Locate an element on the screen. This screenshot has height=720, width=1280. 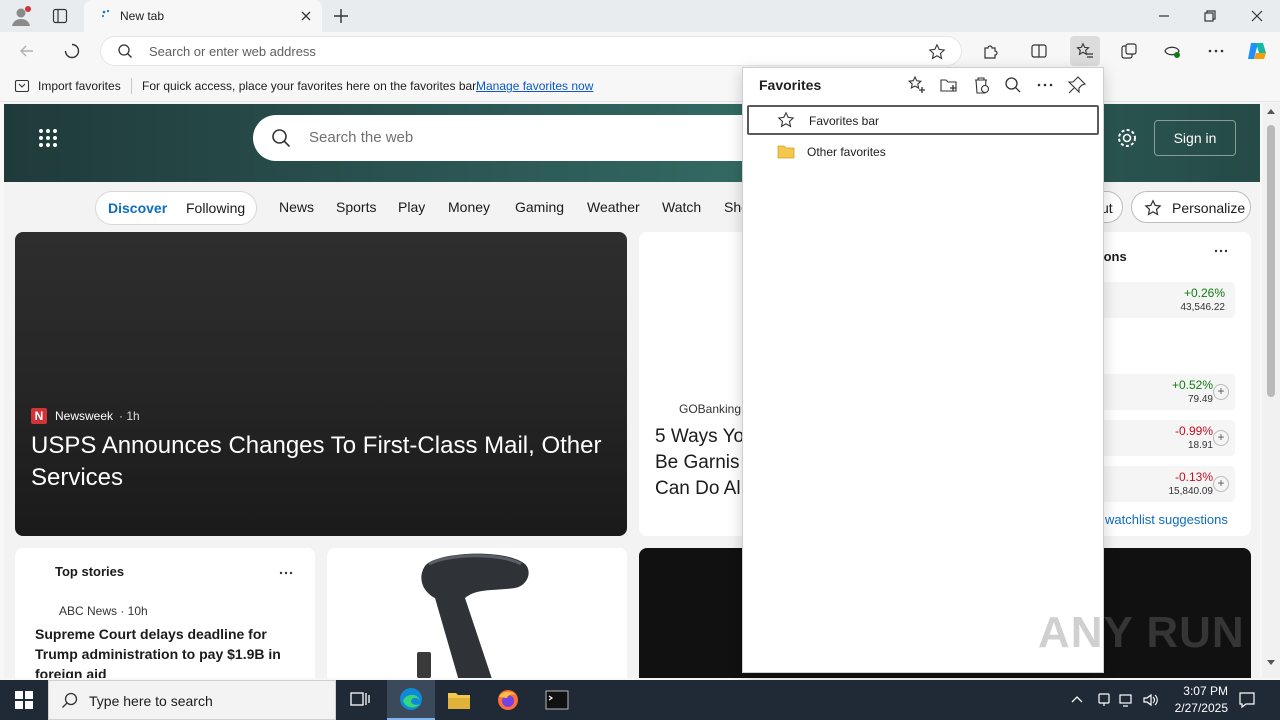
taskbar: Type here to search 3:07 PM 2/27/2025 is located at coordinates (640, 700).